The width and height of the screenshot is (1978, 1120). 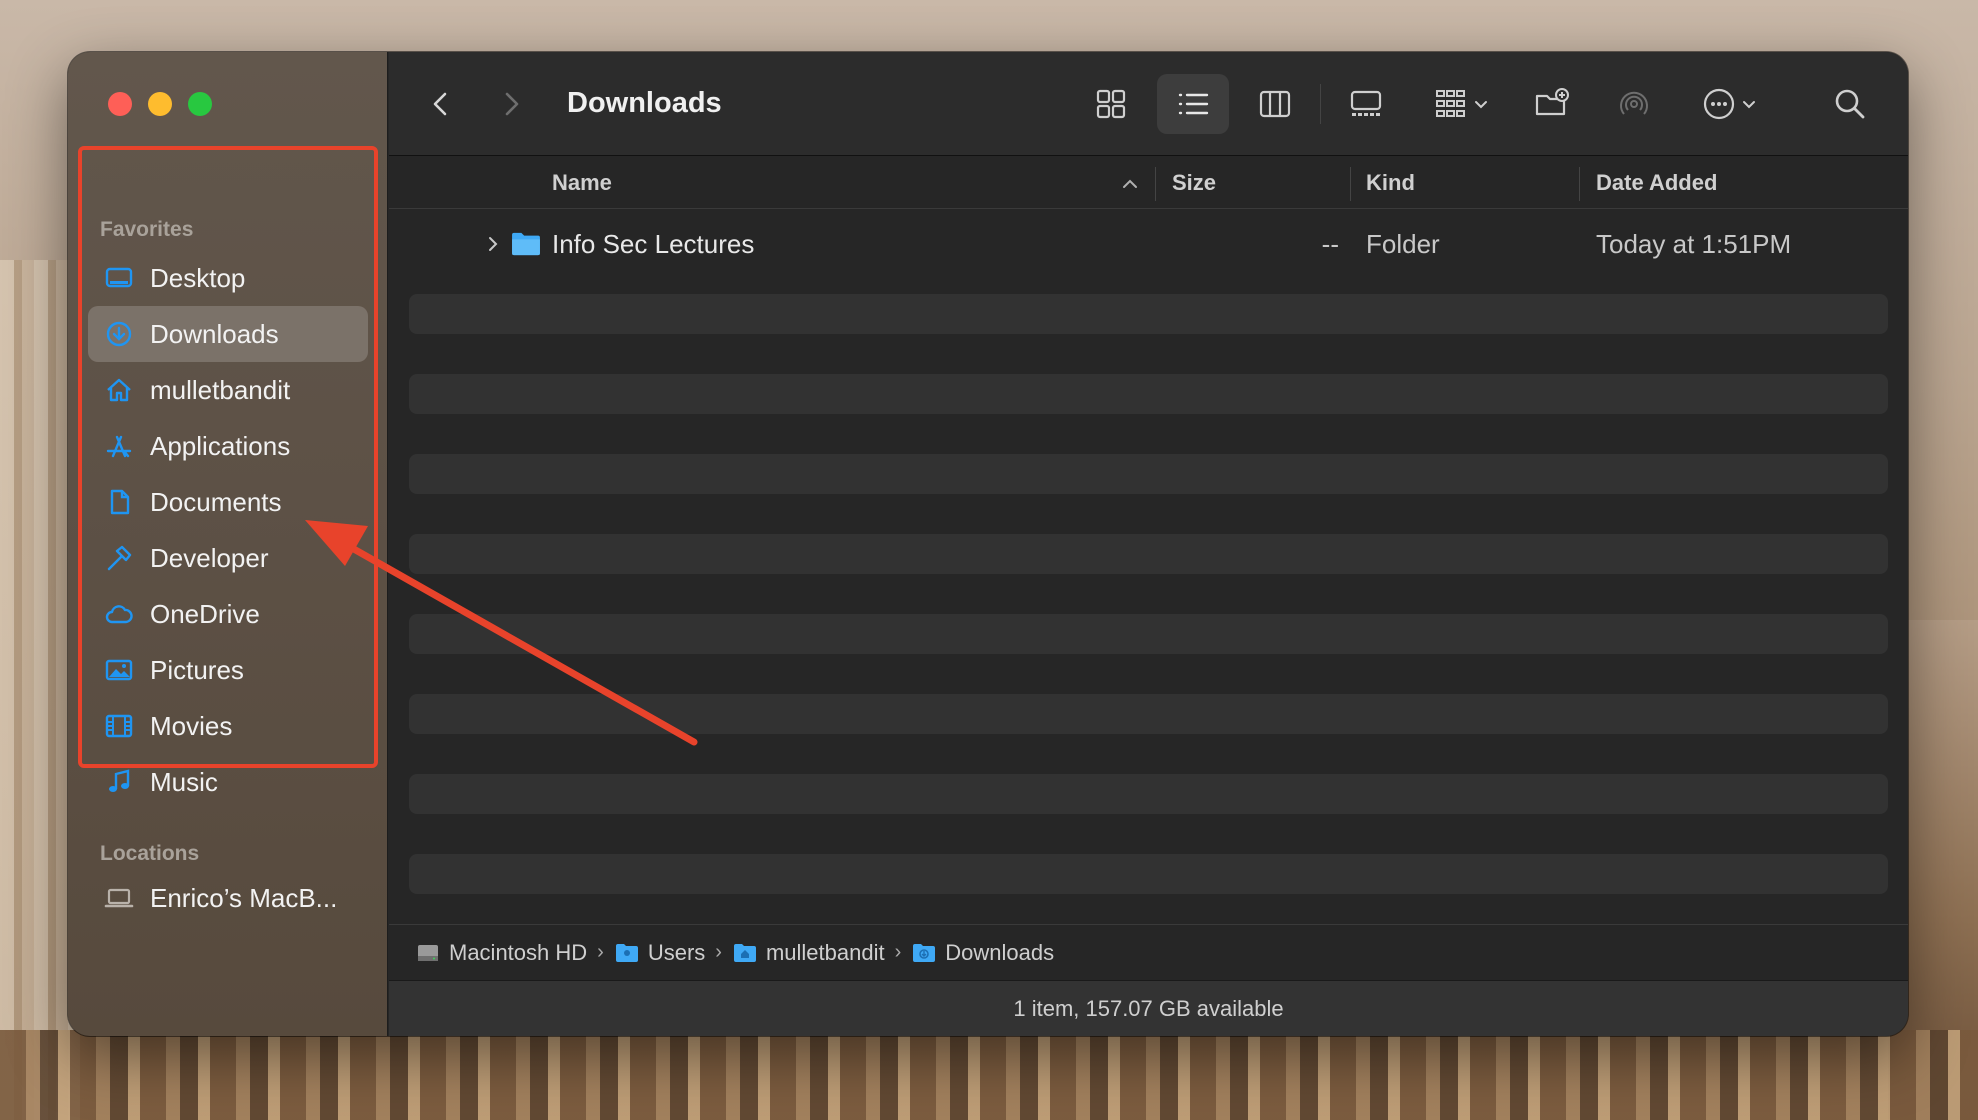 I want to click on sidebar-item-developer: Developer, so click(x=228, y=558).